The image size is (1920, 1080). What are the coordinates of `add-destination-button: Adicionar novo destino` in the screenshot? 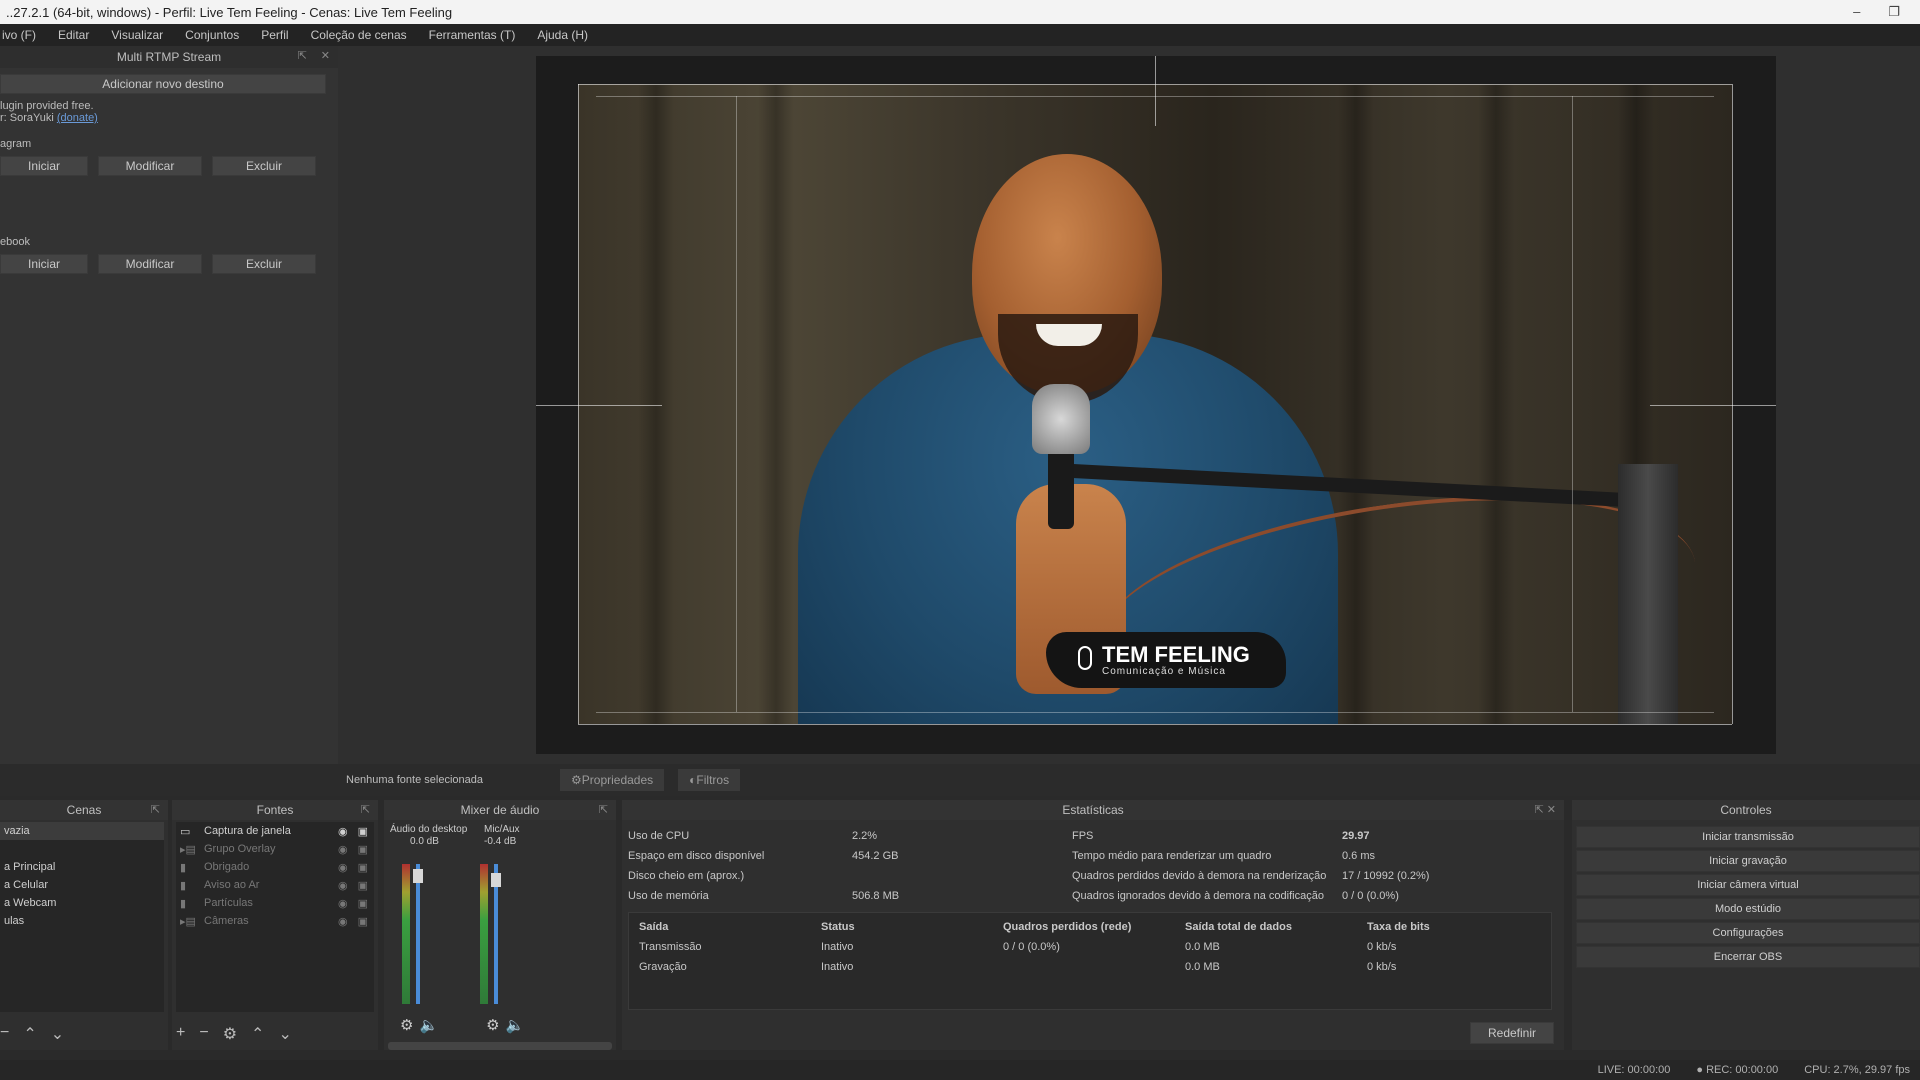 It's located at (163, 84).